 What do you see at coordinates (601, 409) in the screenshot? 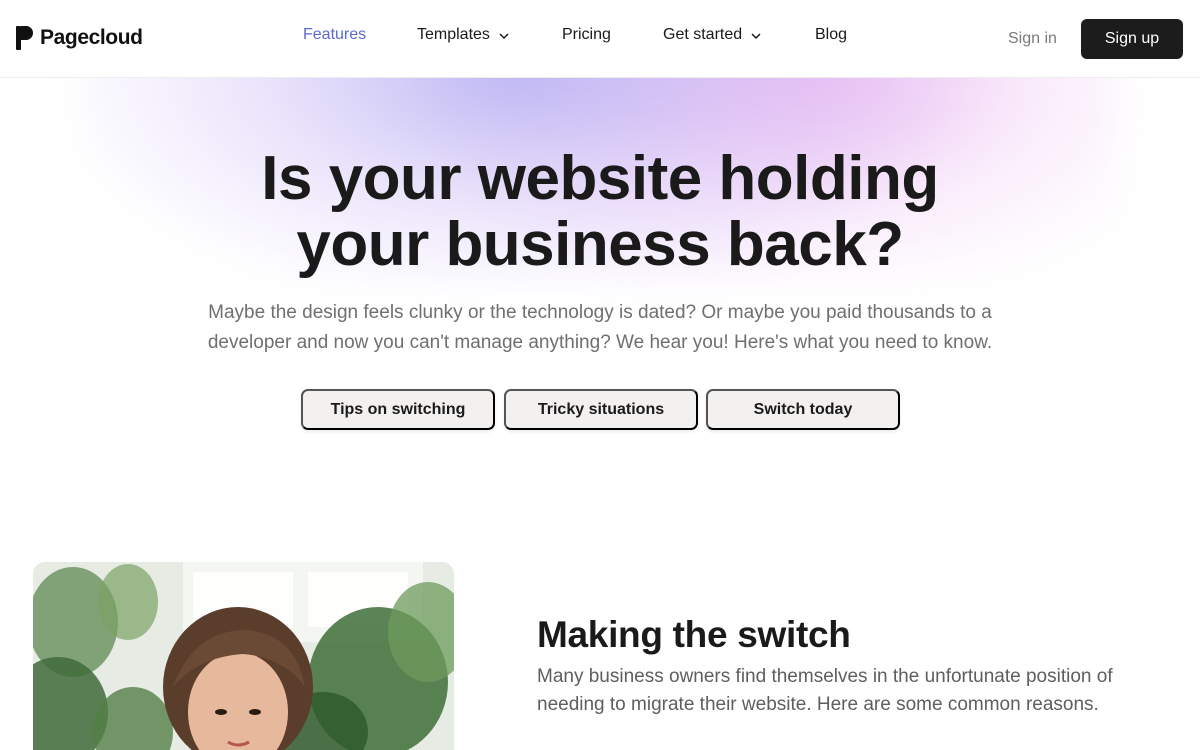
I see `tricky-situations-button: Tricky situations` at bounding box center [601, 409].